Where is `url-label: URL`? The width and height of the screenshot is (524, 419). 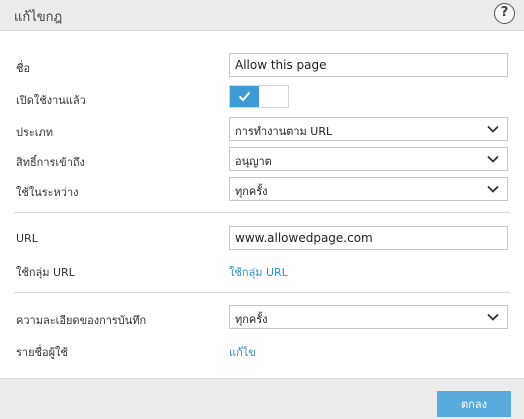
url-label: URL is located at coordinates (27, 238).